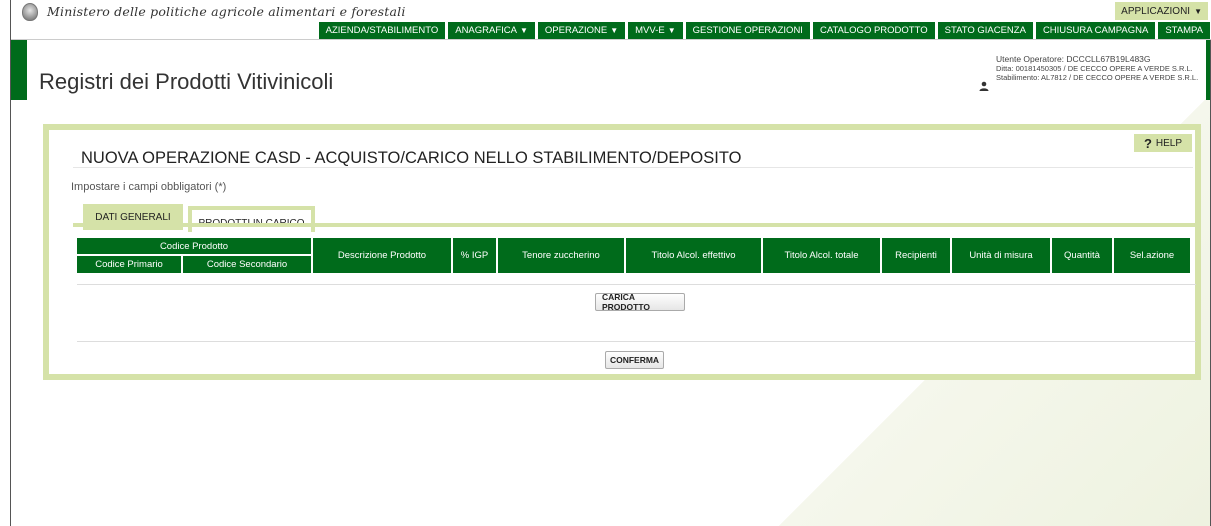  What do you see at coordinates (1082, 255) in the screenshot?
I see `th-quantita: Quantità` at bounding box center [1082, 255].